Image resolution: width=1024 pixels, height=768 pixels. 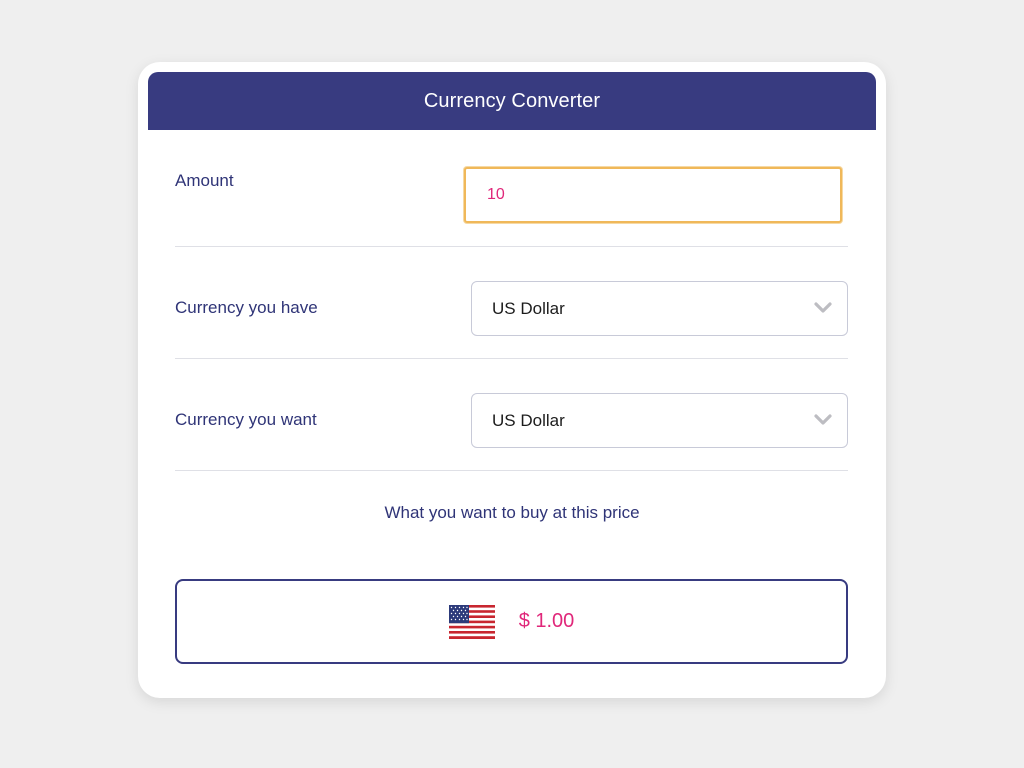 What do you see at coordinates (204, 180) in the screenshot?
I see `amount-label: Amount` at bounding box center [204, 180].